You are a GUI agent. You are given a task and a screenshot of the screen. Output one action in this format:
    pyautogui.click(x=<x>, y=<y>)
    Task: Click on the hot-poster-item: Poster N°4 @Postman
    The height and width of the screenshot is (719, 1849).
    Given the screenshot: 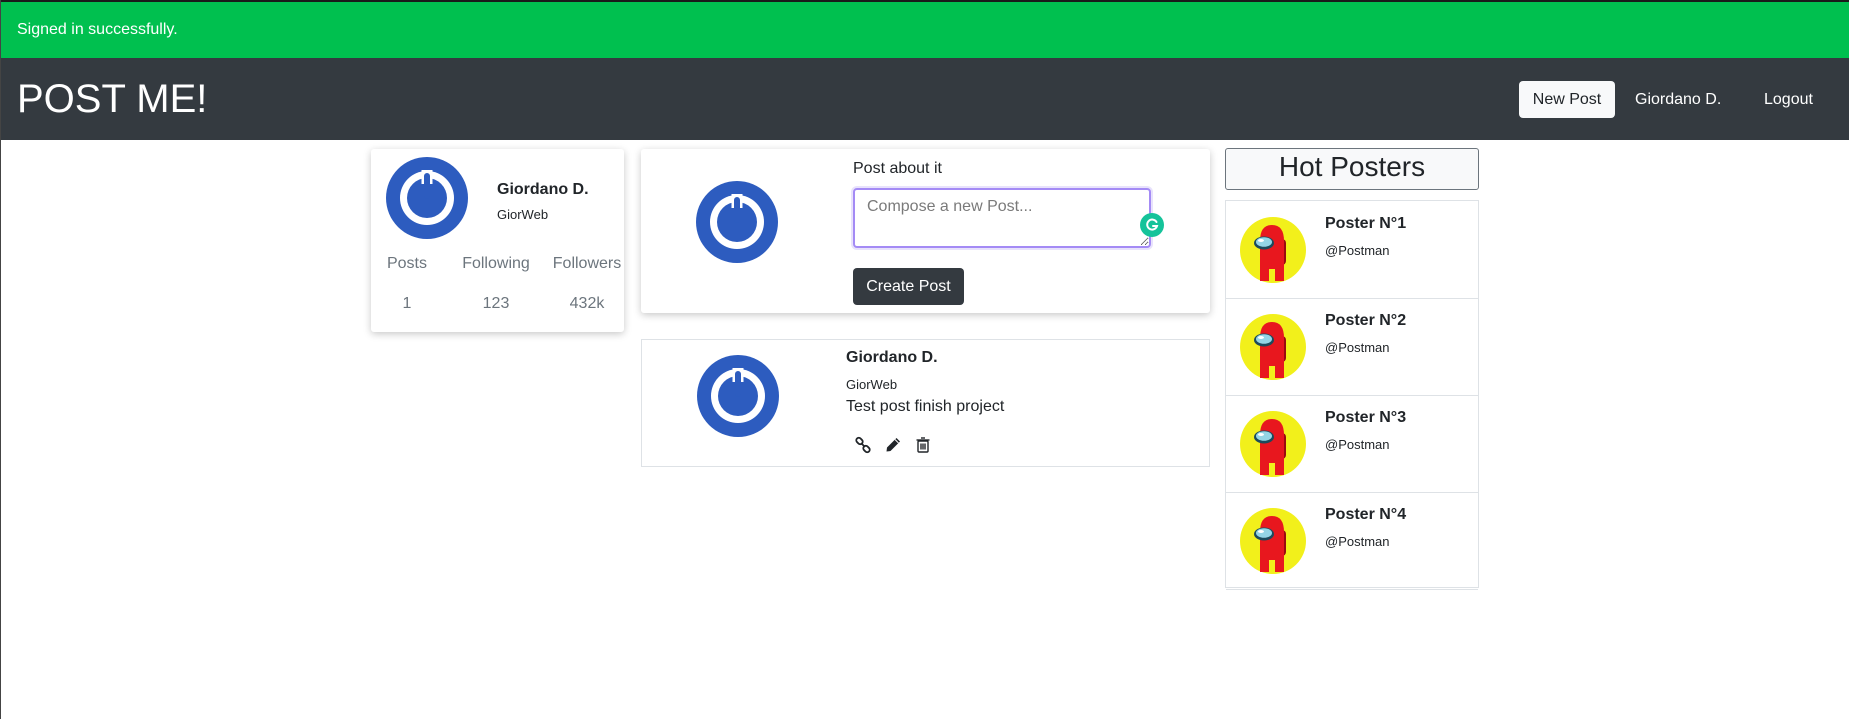 What is the action you would take?
    pyautogui.click(x=1352, y=541)
    